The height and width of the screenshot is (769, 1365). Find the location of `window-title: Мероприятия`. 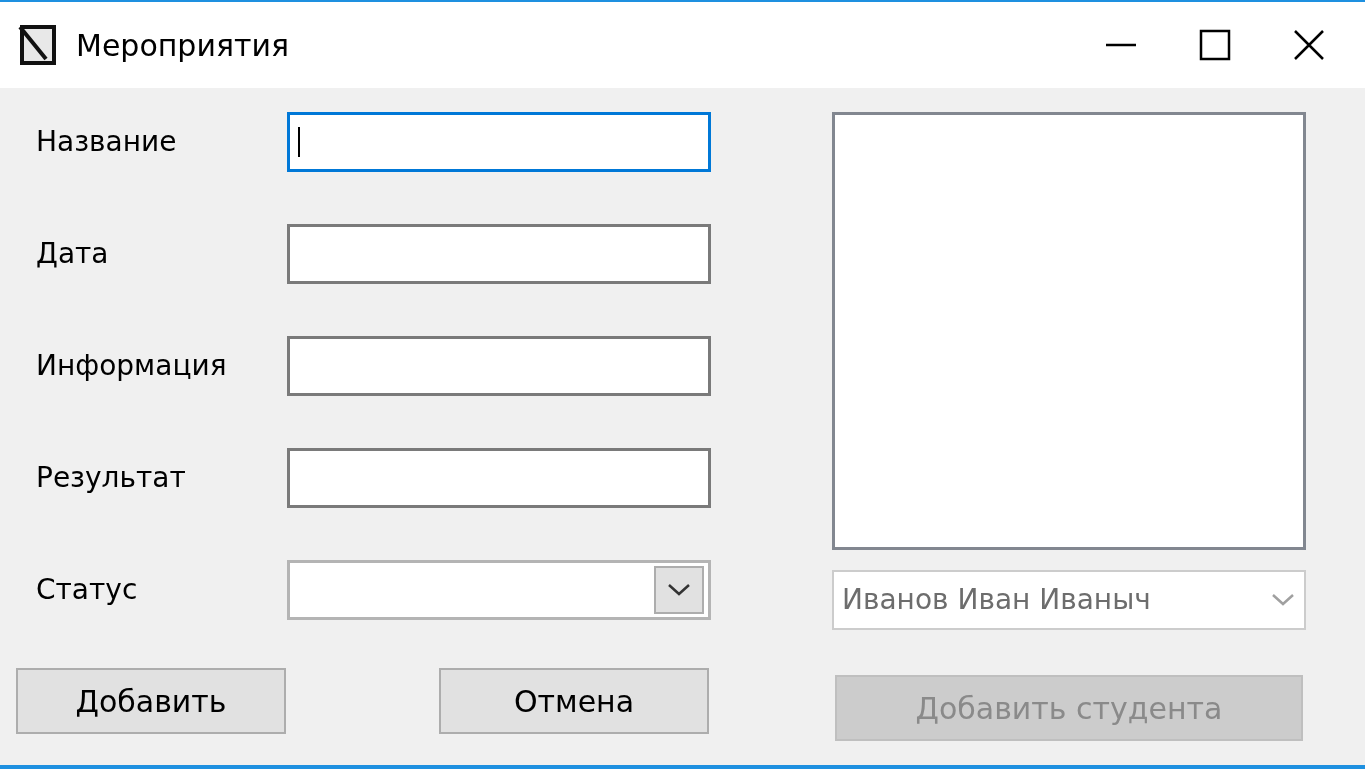

window-title: Мероприятия is located at coordinates (182, 45).